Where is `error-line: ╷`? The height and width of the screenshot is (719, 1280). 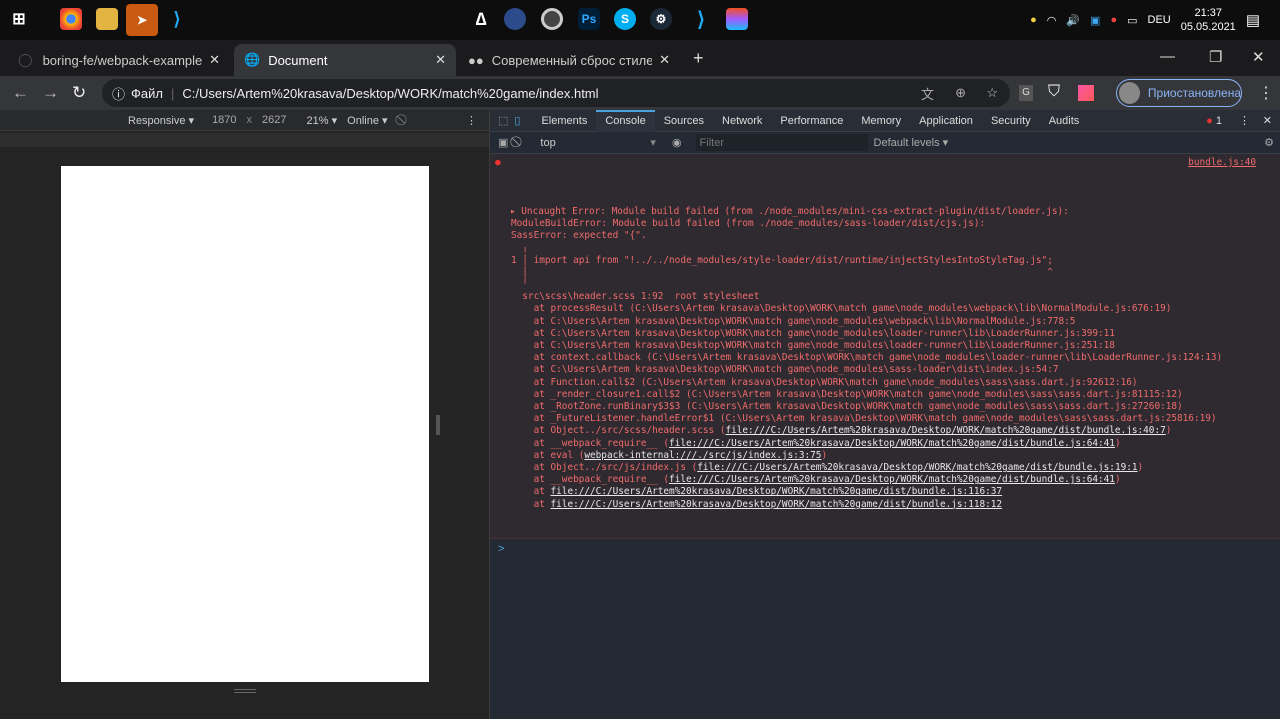
error-line: ╷ is located at coordinates (519, 248).